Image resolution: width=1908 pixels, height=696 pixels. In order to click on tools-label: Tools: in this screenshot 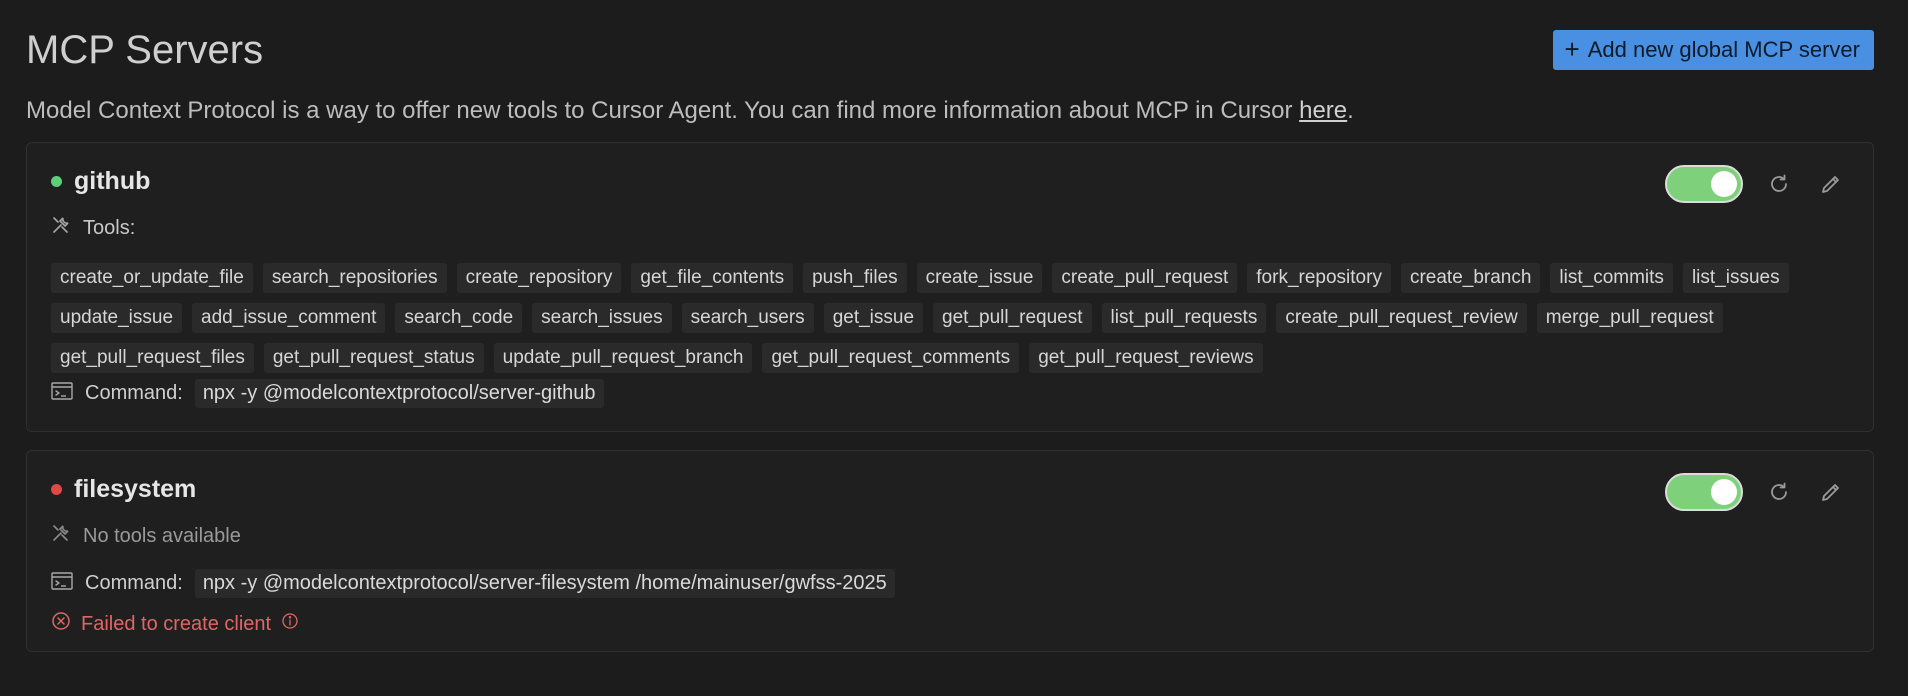, I will do `click(109, 227)`.